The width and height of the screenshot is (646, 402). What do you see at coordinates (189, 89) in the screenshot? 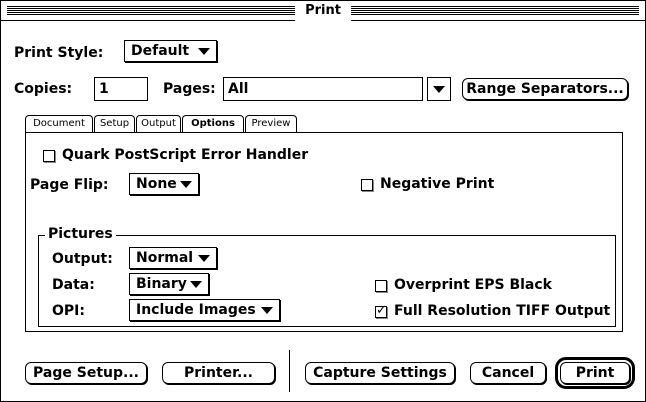
I see `pages-label: Pages:` at bounding box center [189, 89].